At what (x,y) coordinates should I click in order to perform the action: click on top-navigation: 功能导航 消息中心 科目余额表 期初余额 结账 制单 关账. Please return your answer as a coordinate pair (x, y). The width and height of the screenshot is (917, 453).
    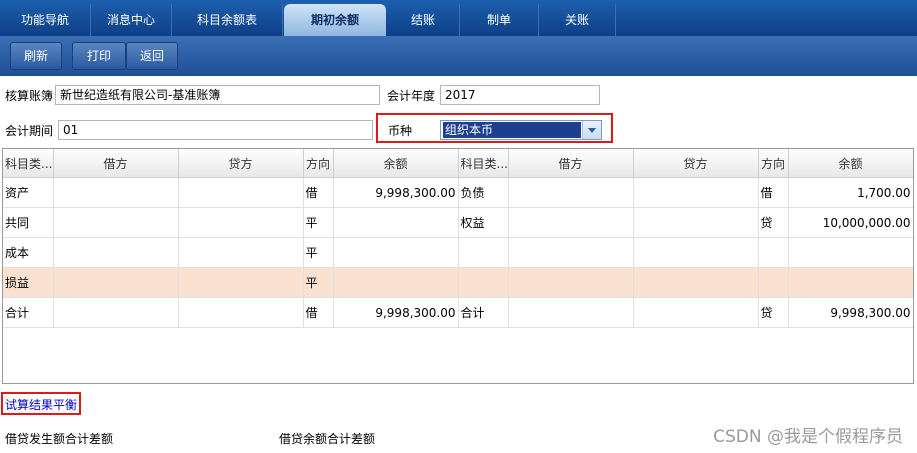
    Looking at the image, I should click on (458, 18).